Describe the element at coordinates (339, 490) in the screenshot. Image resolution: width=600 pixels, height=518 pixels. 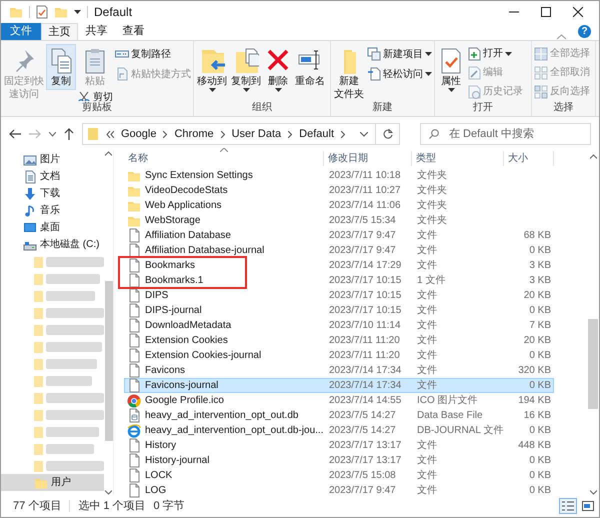
I see `file-row: LOG 2023/7/17 9:47 文件 0 KB` at that location.